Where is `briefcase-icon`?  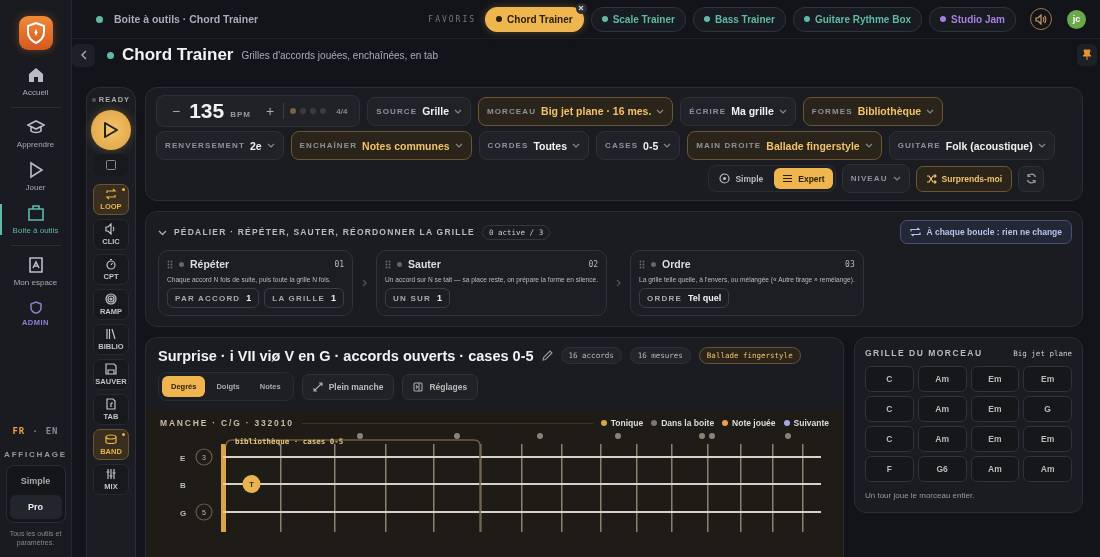
briefcase-icon is located at coordinates (35, 213).